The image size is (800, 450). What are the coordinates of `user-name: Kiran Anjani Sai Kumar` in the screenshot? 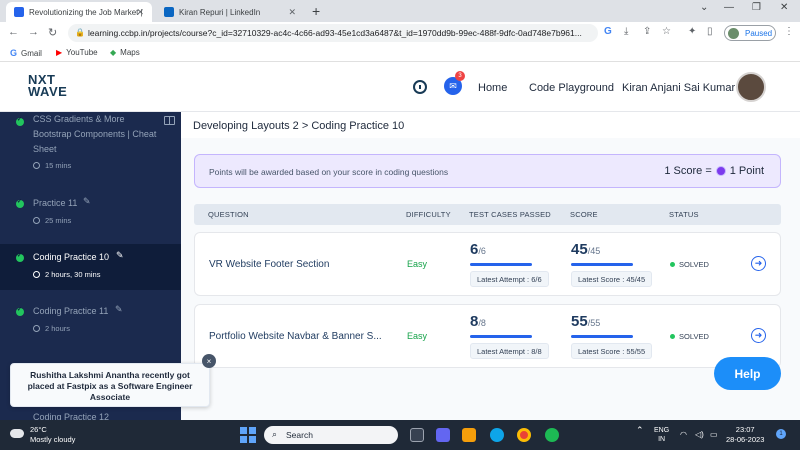 It's located at (678, 88).